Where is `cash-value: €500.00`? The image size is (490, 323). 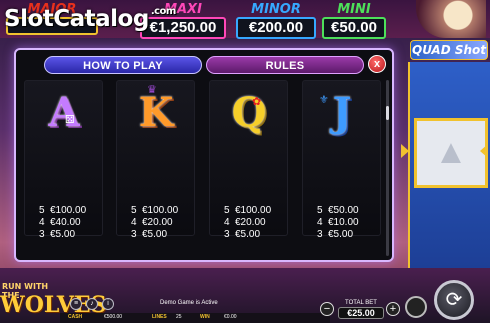 cash-value: €500.00 is located at coordinates (113, 317).